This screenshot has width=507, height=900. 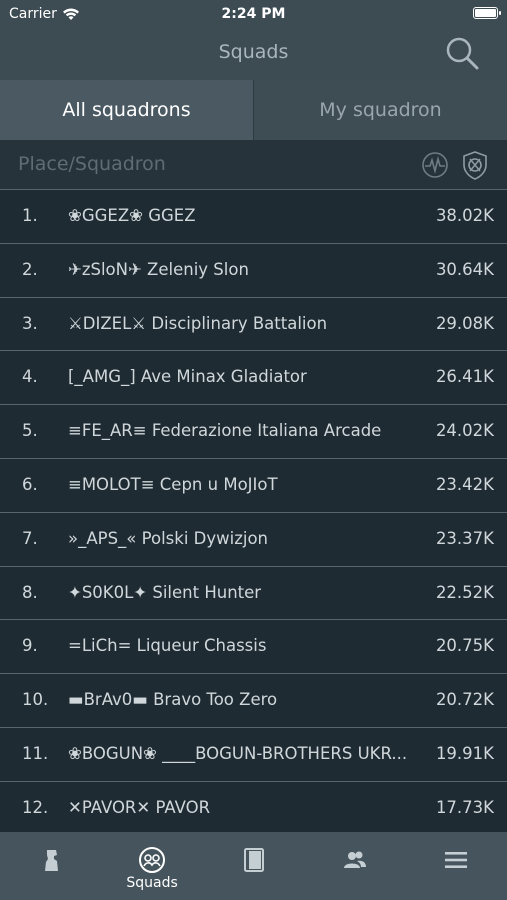 I want to click on squads-icon, so click(x=152, y=860).